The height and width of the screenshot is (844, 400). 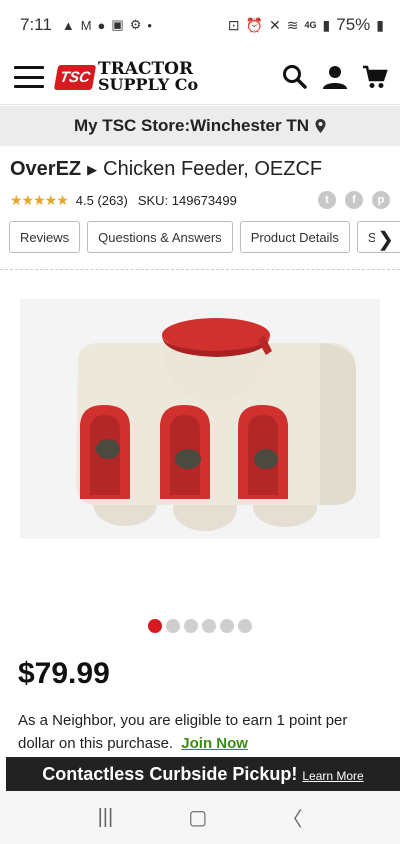 I want to click on tab-product-details: Product Details, so click(x=294, y=237).